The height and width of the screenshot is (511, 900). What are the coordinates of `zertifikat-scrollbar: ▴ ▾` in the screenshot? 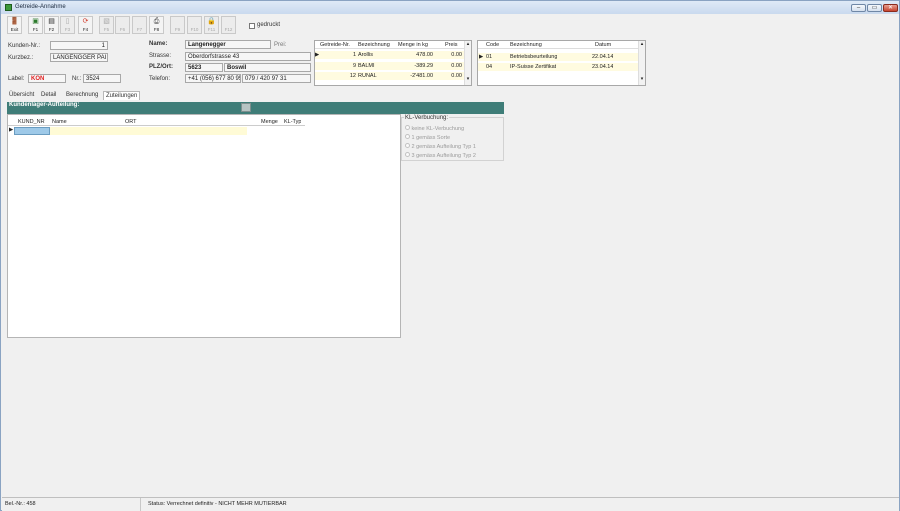 It's located at (641, 63).